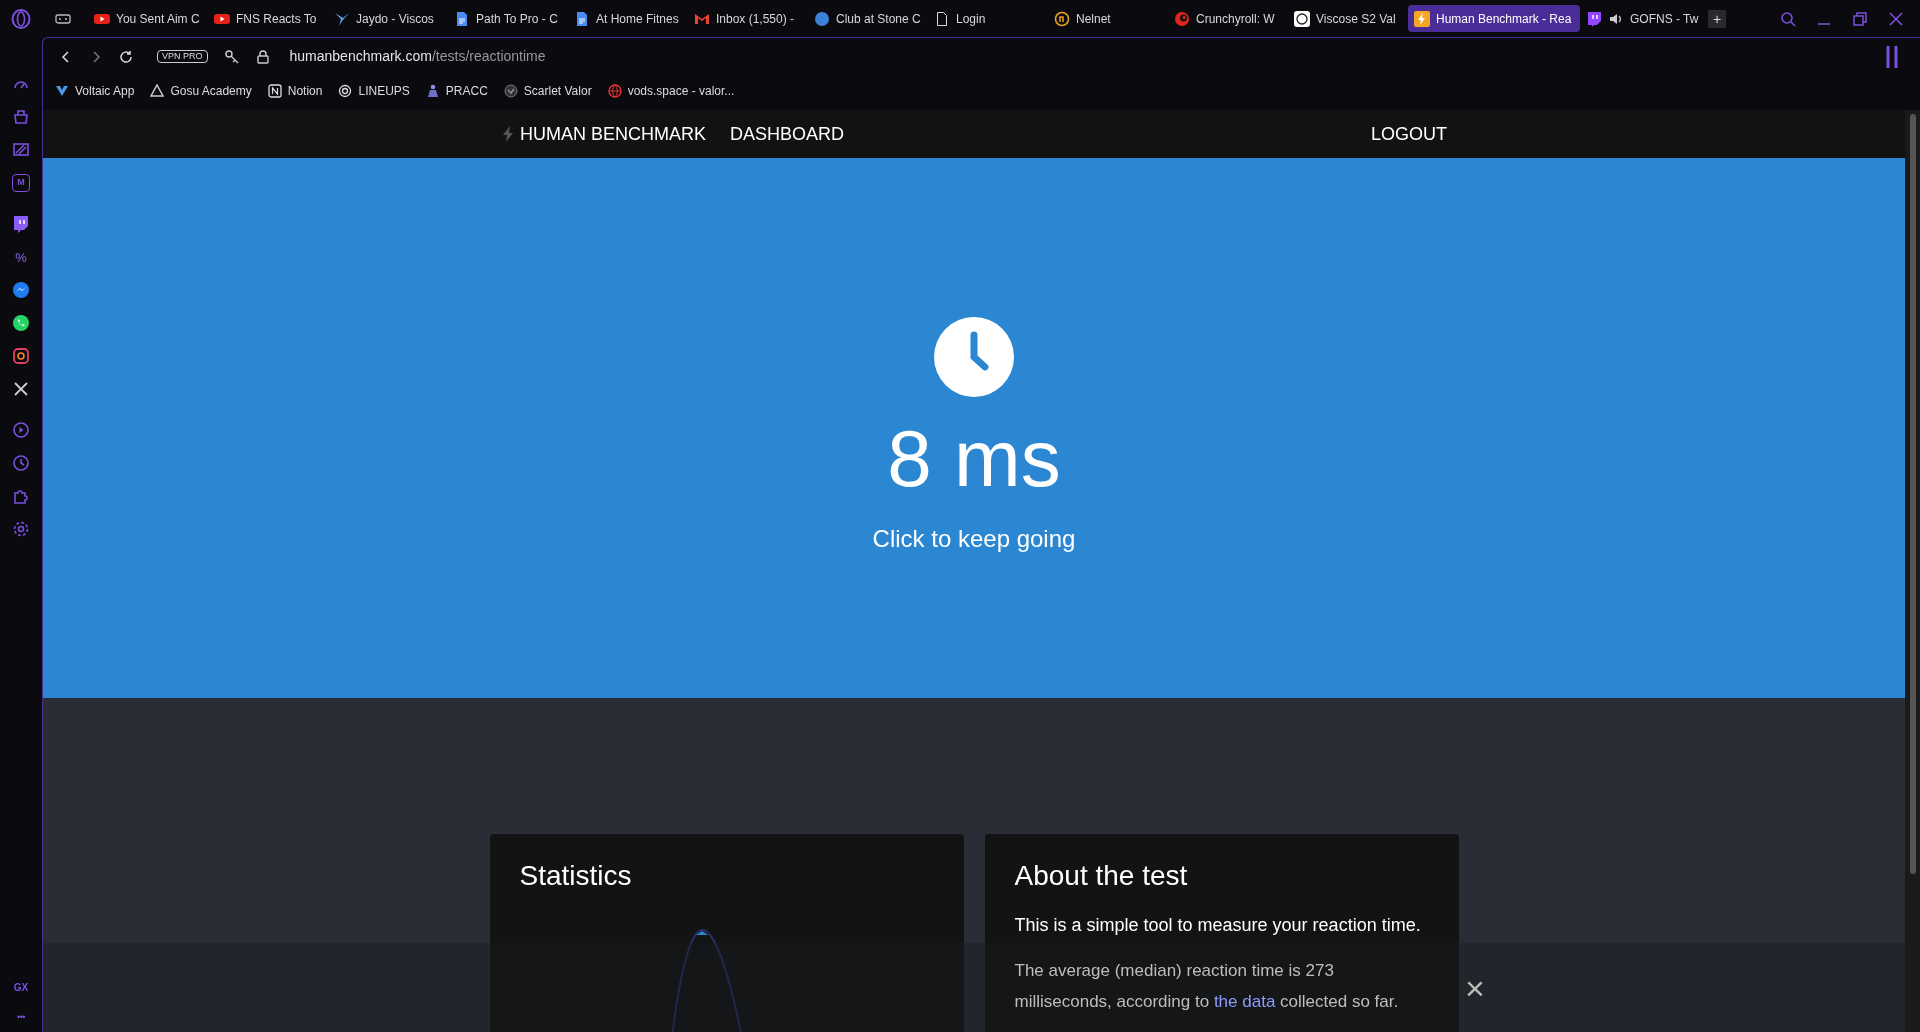 The height and width of the screenshot is (1032, 1920). Describe the element at coordinates (157, 90) in the screenshot. I see `triangle-icon` at that location.